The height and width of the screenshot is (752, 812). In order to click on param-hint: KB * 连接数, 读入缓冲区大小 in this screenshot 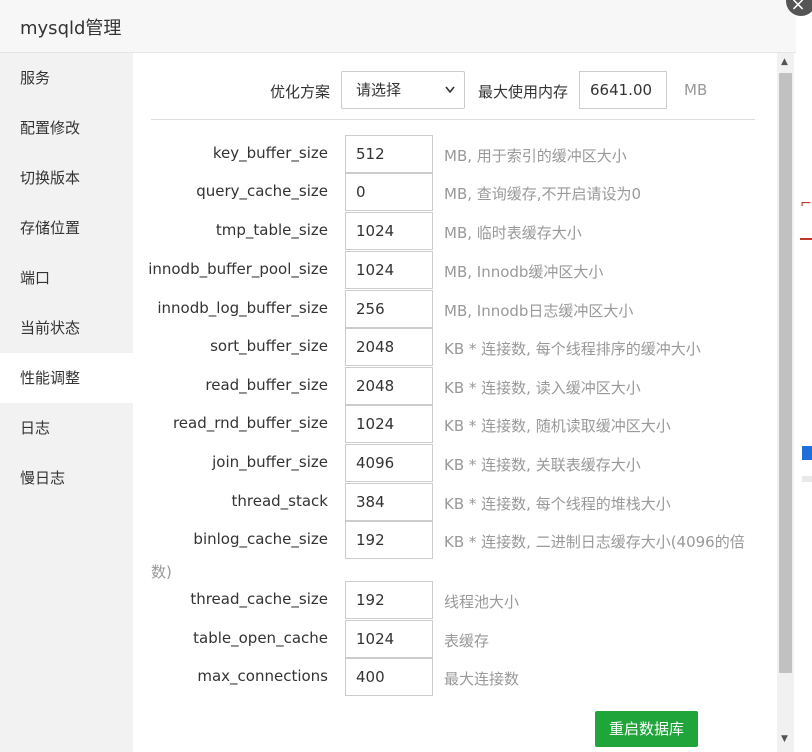, I will do `click(542, 388)`.